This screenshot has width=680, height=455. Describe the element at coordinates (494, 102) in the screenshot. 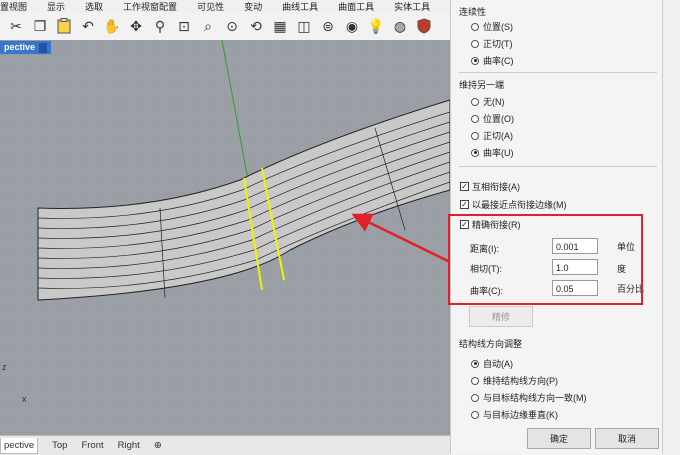

I see `radio-label: 无(N)` at that location.